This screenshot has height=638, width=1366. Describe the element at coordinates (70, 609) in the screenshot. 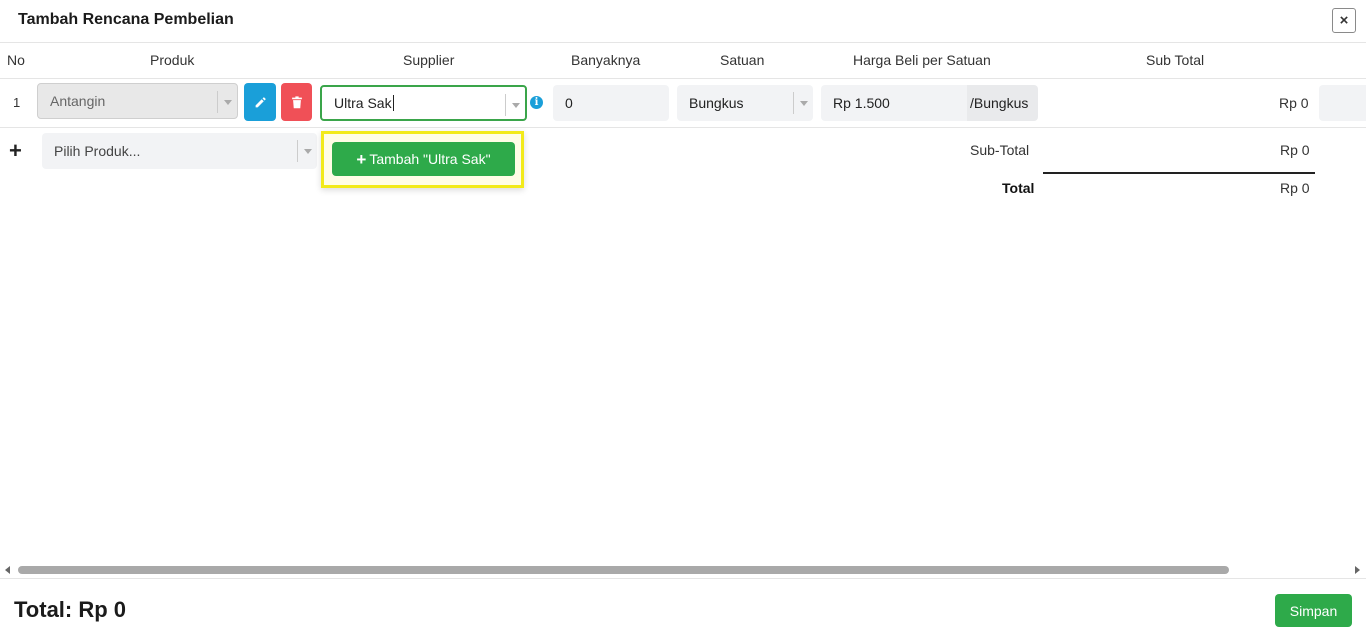

I see `footer-total: Total: Rp 0` at that location.